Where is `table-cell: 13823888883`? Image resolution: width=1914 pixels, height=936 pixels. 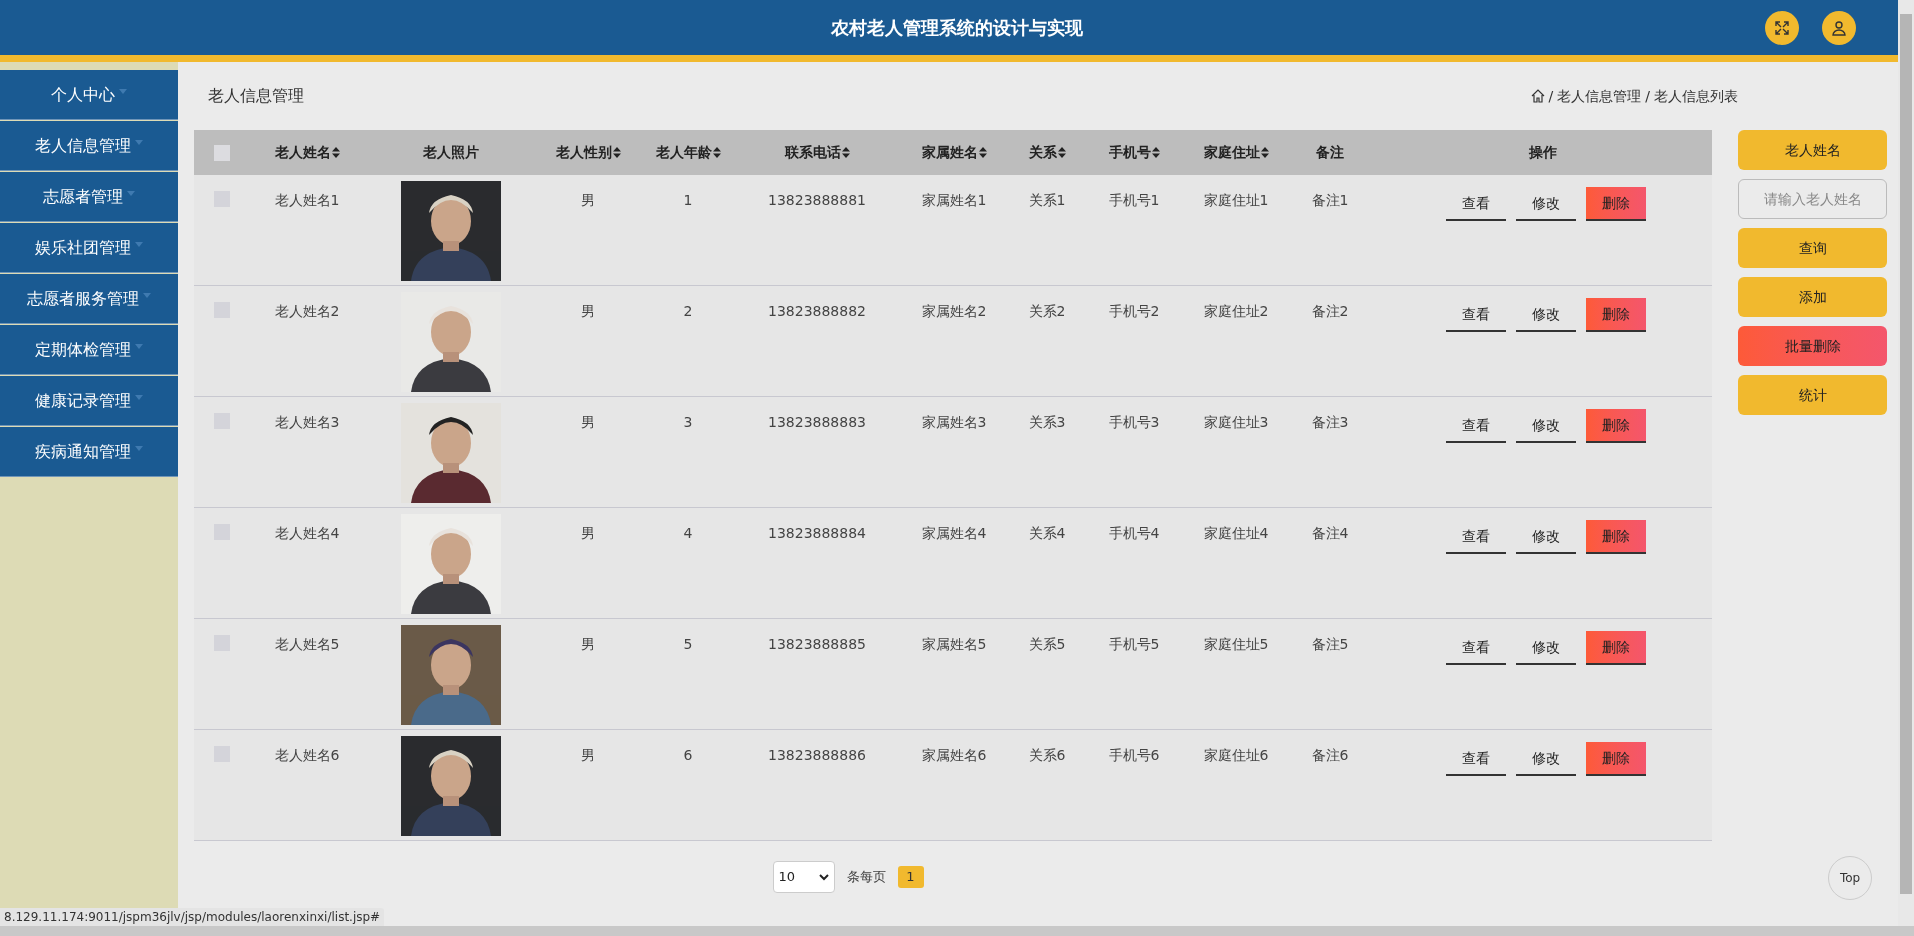 table-cell: 13823888883 is located at coordinates (817, 422).